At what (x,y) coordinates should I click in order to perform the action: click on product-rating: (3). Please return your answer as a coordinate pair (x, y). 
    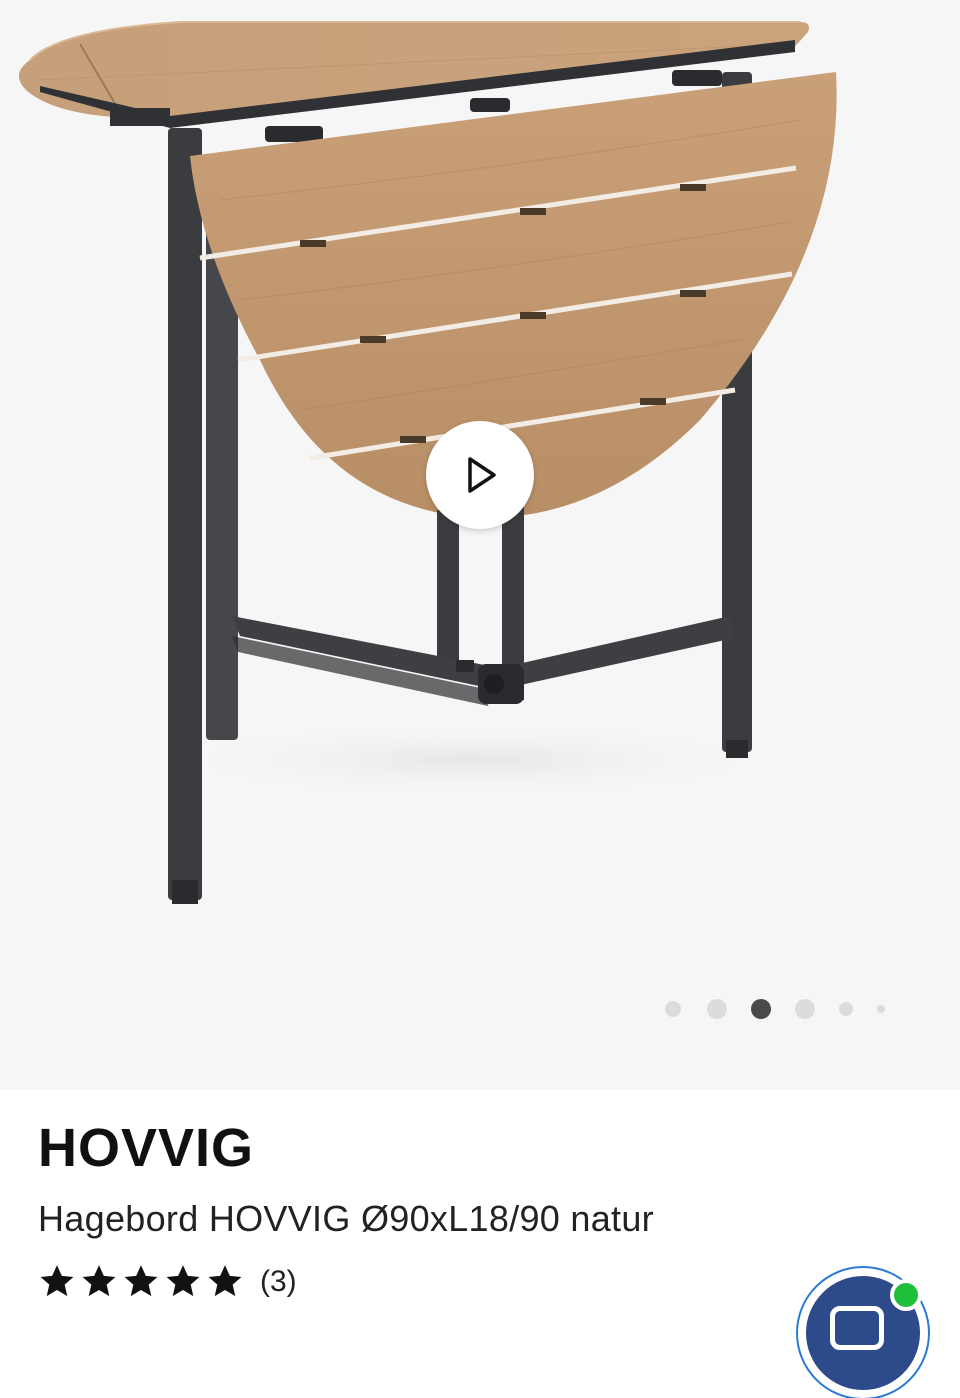
    Looking at the image, I should click on (167, 1282).